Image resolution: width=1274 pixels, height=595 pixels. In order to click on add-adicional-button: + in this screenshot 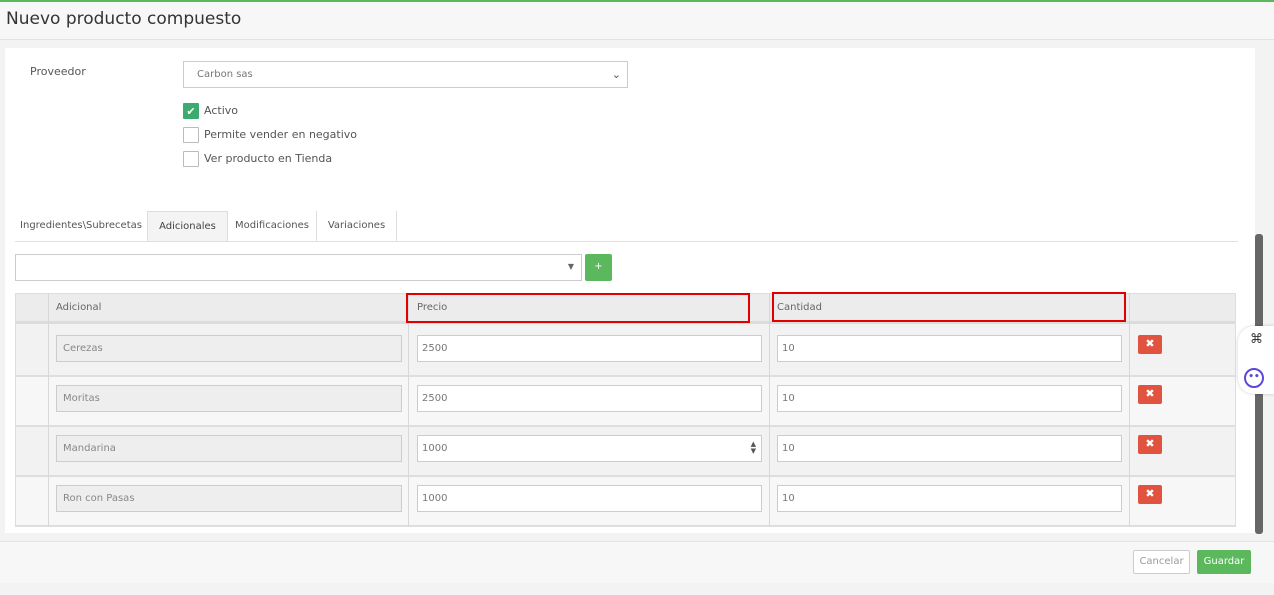, I will do `click(598, 267)`.